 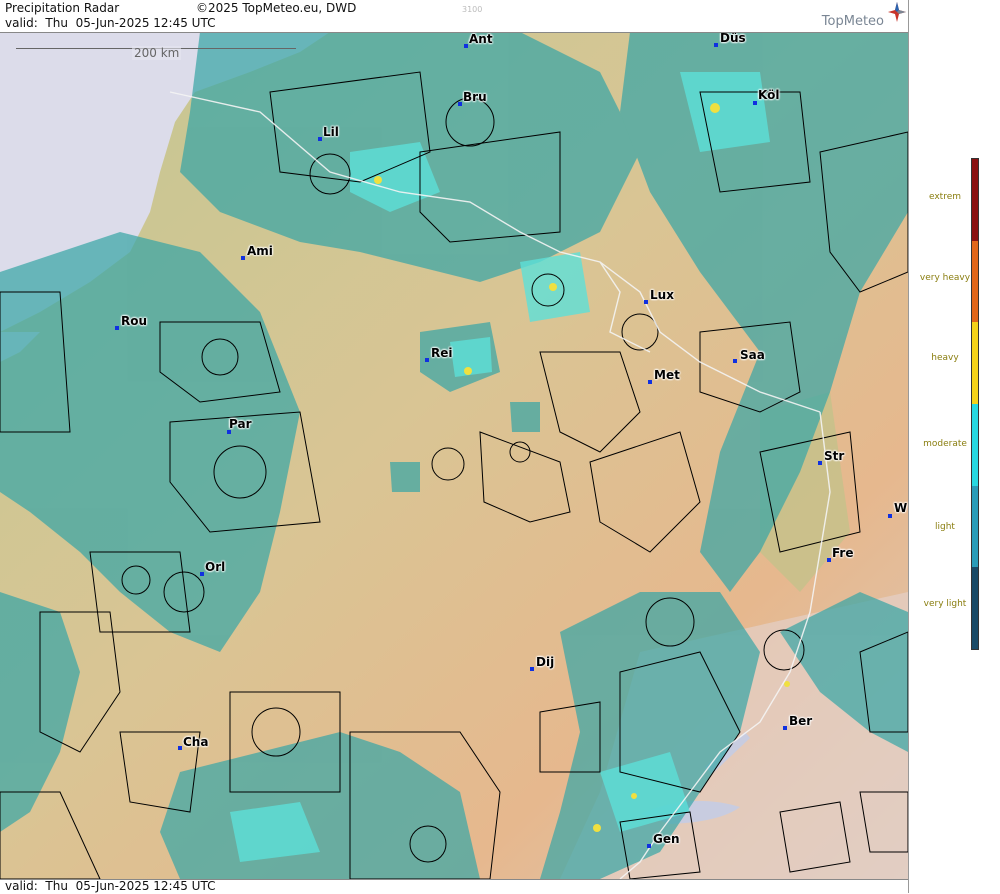 I want to click on city-marker-cha, so click(x=180, y=748).